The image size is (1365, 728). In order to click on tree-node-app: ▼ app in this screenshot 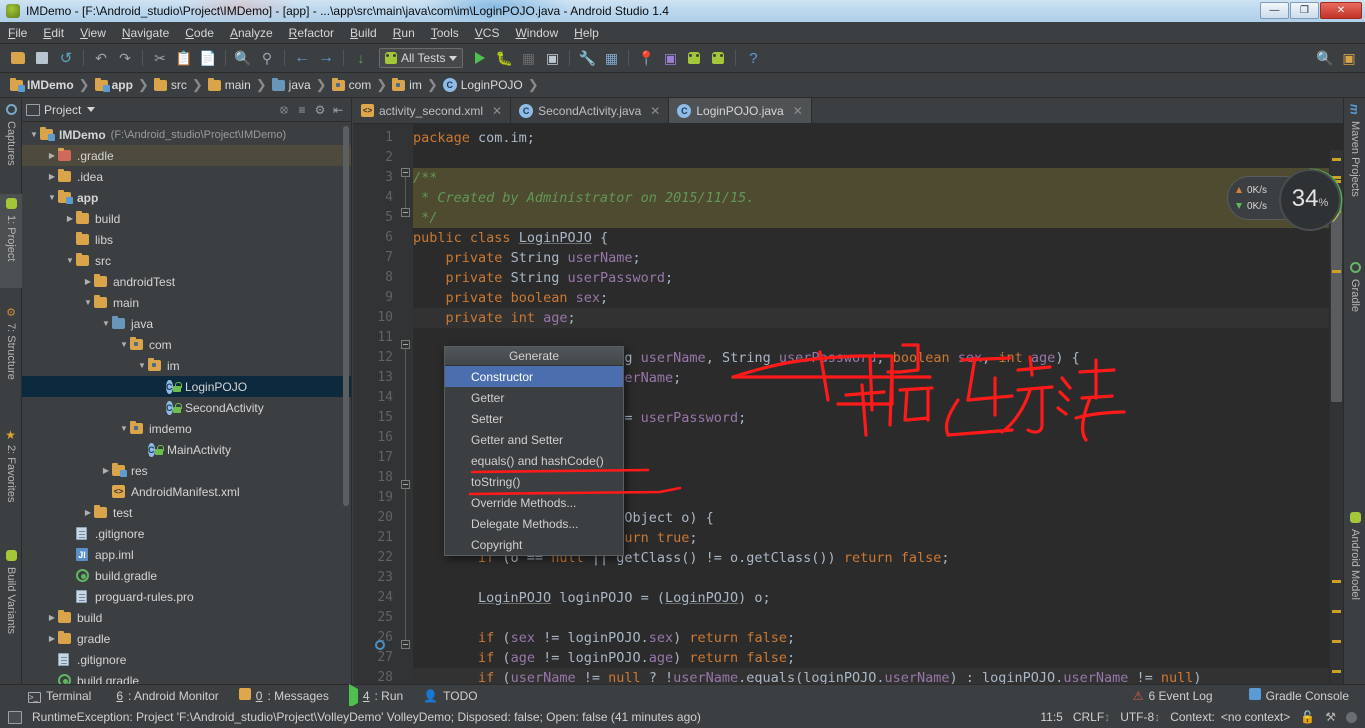, I will do `click(186, 197)`.